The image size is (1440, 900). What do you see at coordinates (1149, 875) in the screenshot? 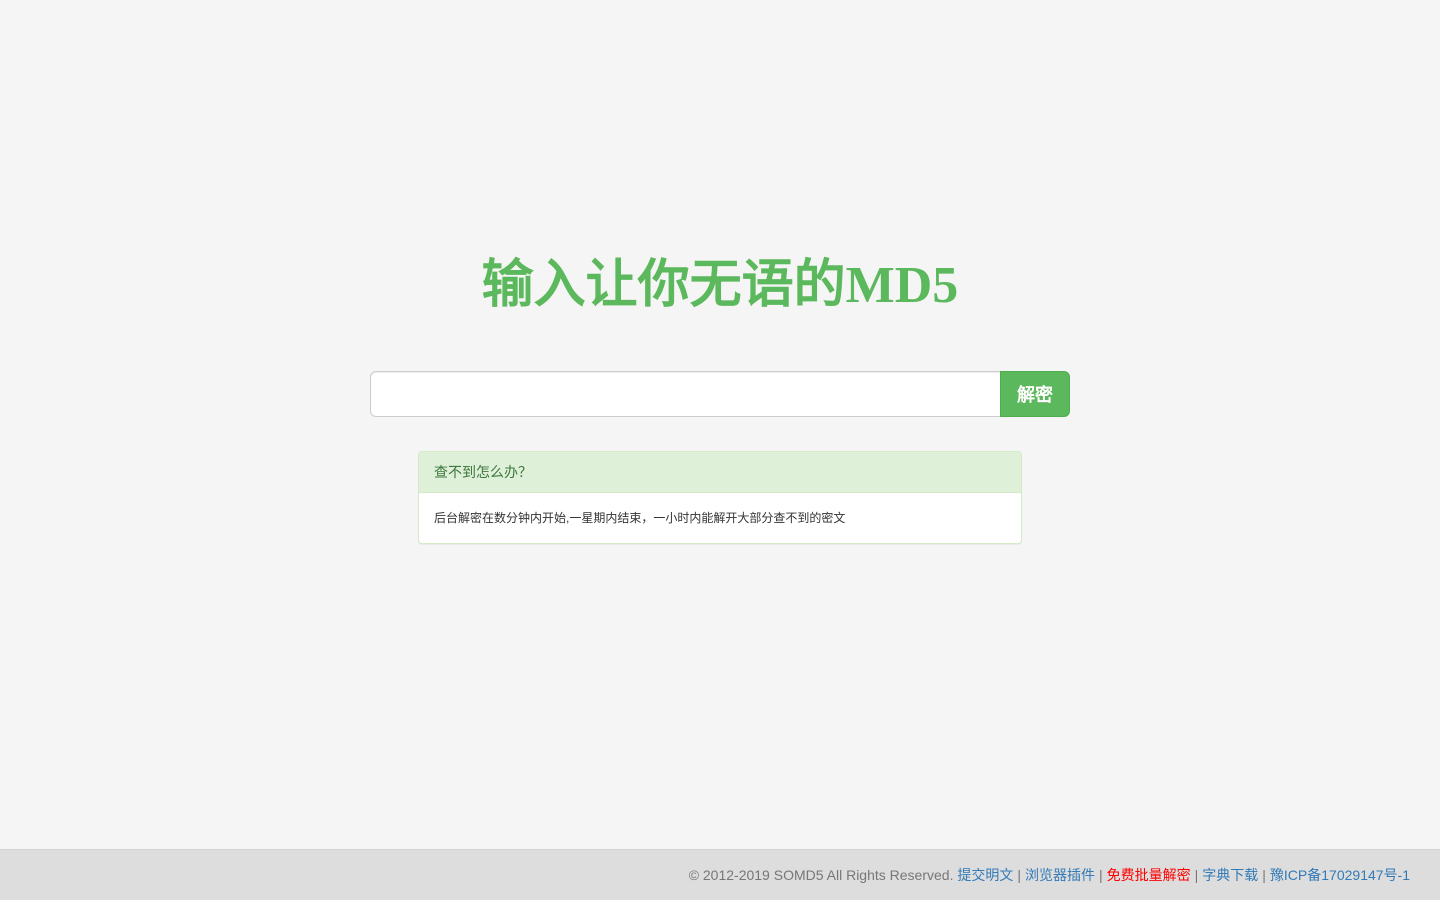
I see `free-batch-decrypt-link: 免费批量解密` at bounding box center [1149, 875].